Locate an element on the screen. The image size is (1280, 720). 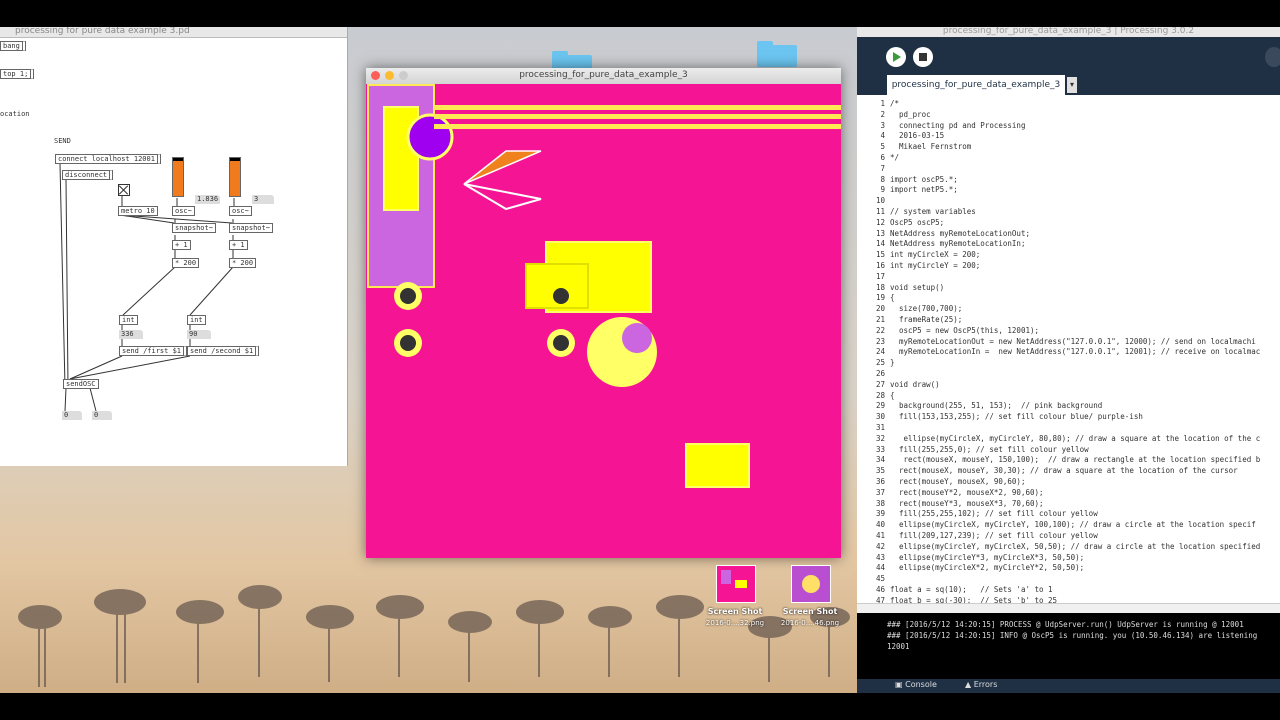
pd-number-osc1: 1.836 is located at coordinates (208, 199).